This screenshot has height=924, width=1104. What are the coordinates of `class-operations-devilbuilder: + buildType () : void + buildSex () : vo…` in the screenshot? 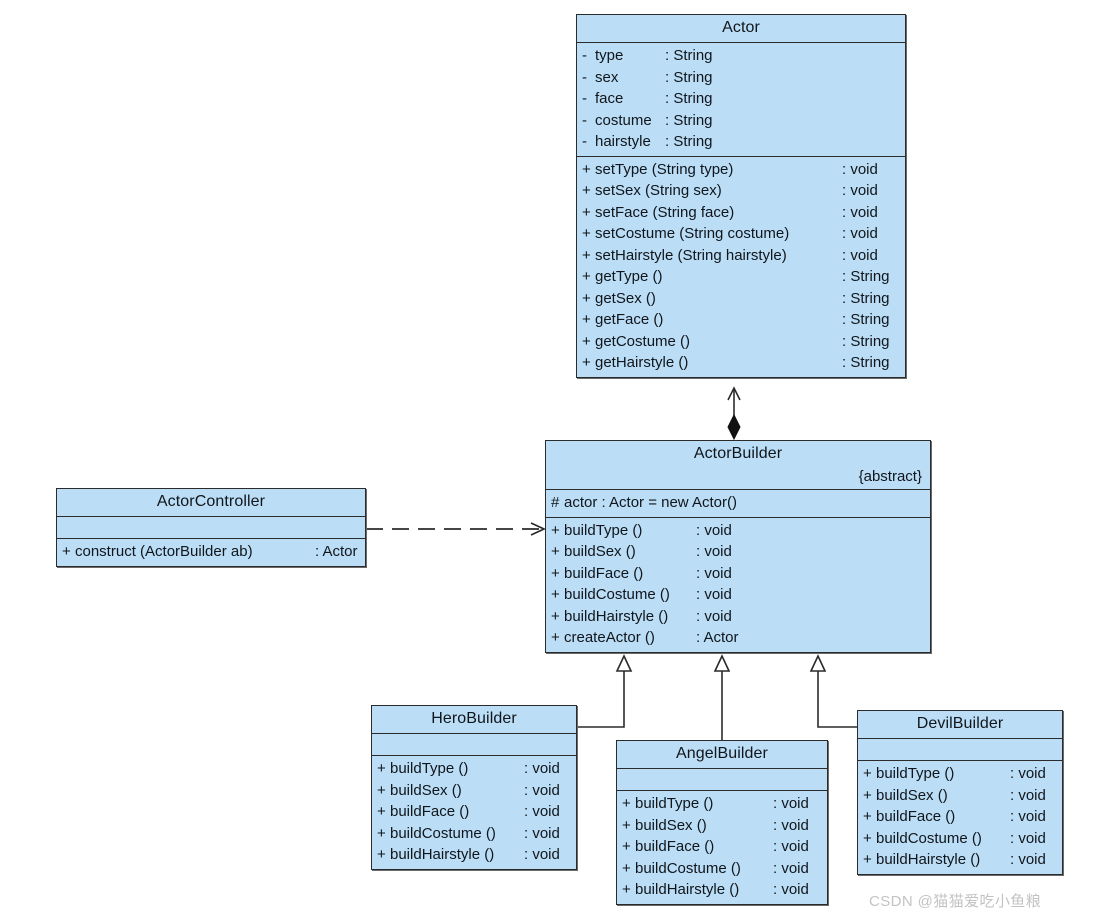 It's located at (960, 817).